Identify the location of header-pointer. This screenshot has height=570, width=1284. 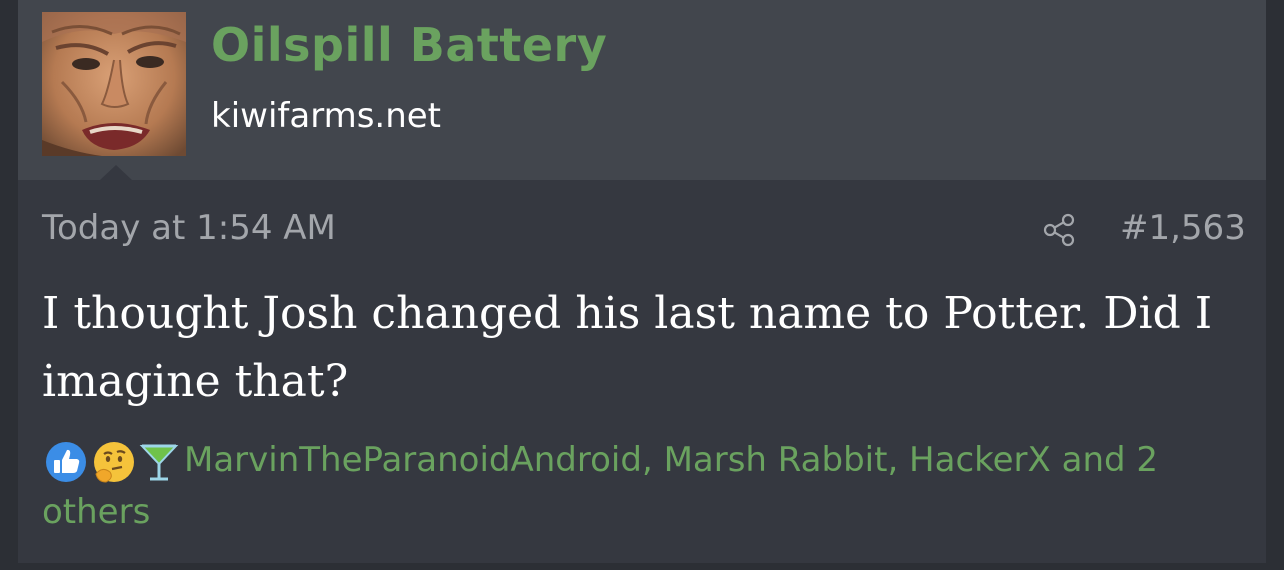
(116, 172).